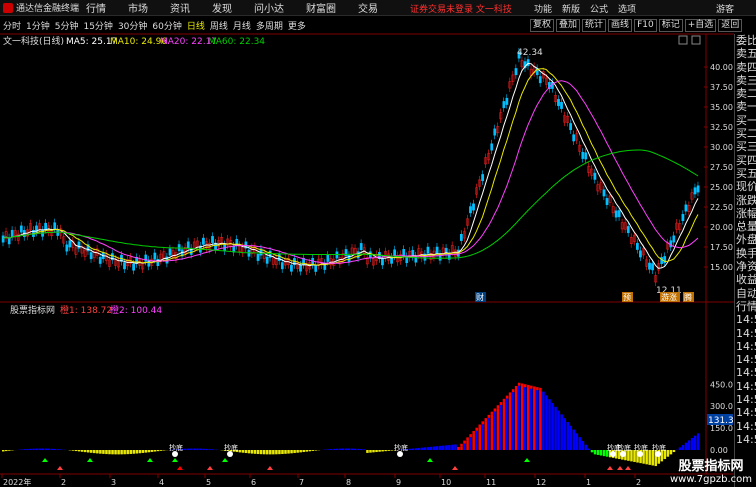 The image size is (756, 487). Describe the element at coordinates (17, 482) in the screenshot. I see `date-tick: 2022年` at that location.